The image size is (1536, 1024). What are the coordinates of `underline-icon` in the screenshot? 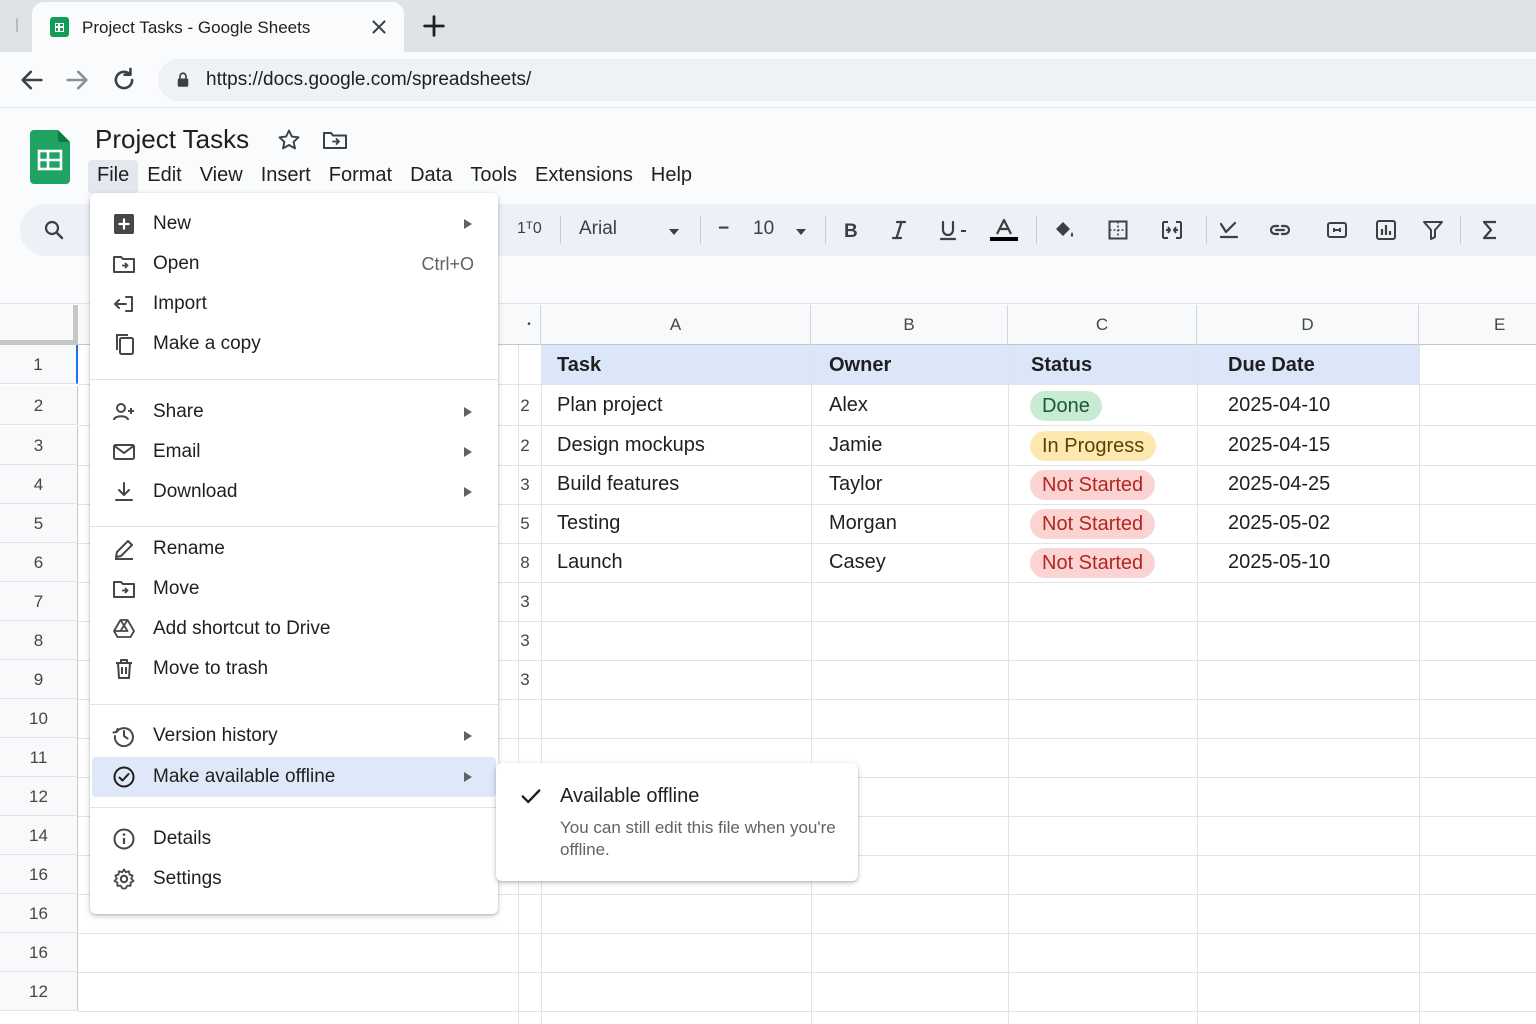 It's located at (953, 230).